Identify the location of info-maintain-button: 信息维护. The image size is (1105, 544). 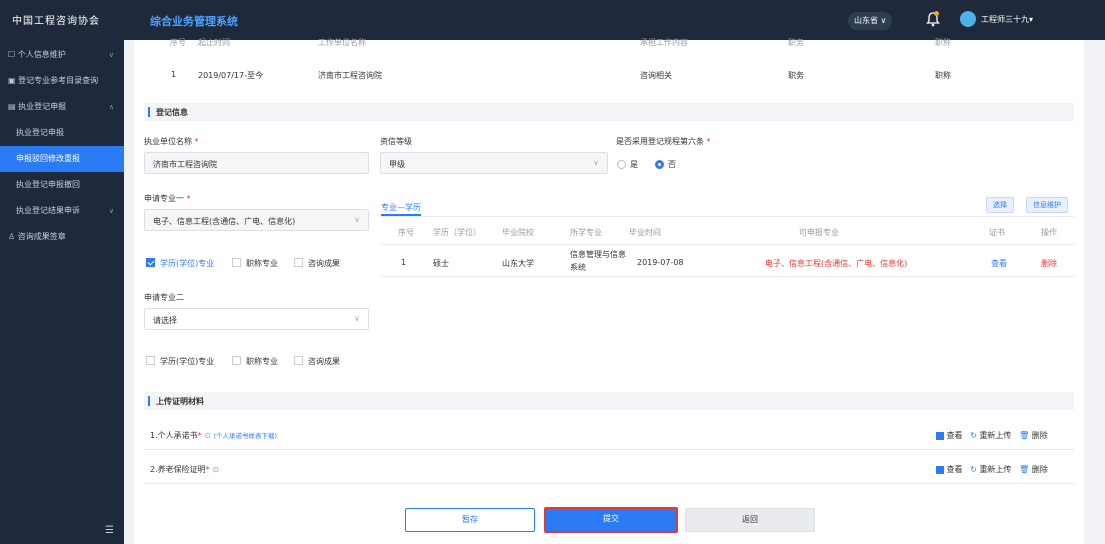
(1047, 205).